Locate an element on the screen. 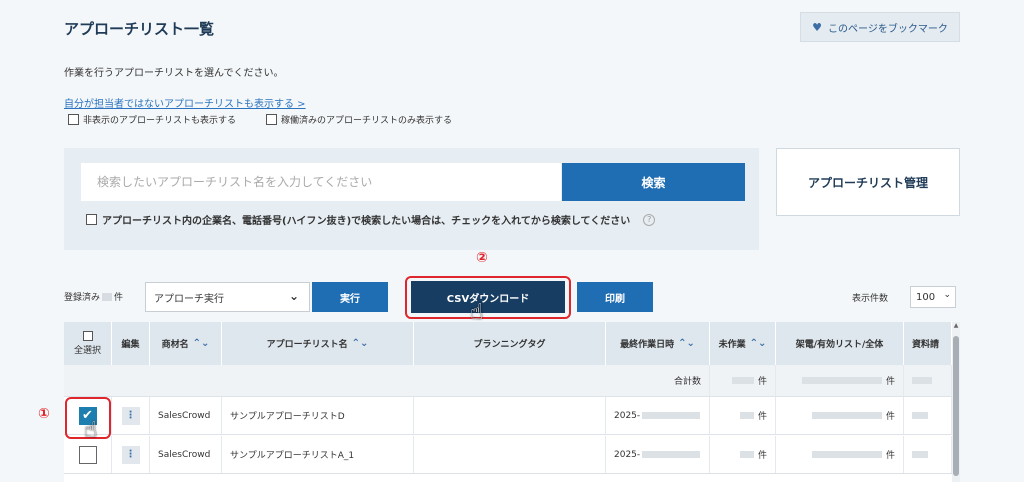  last-work-header: 最終作業日時 ⌃⌄ is located at coordinates (658, 343).